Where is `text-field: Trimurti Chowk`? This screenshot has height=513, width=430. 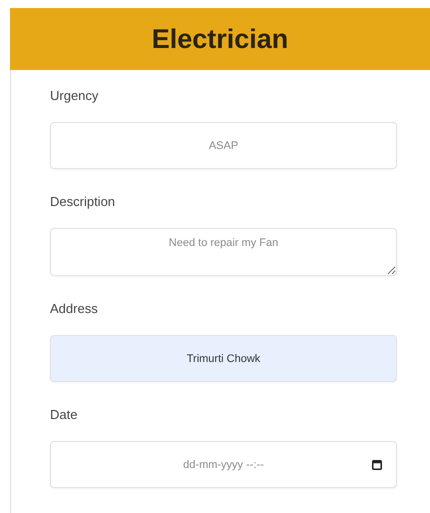 text-field: Trimurti Chowk is located at coordinates (223, 358).